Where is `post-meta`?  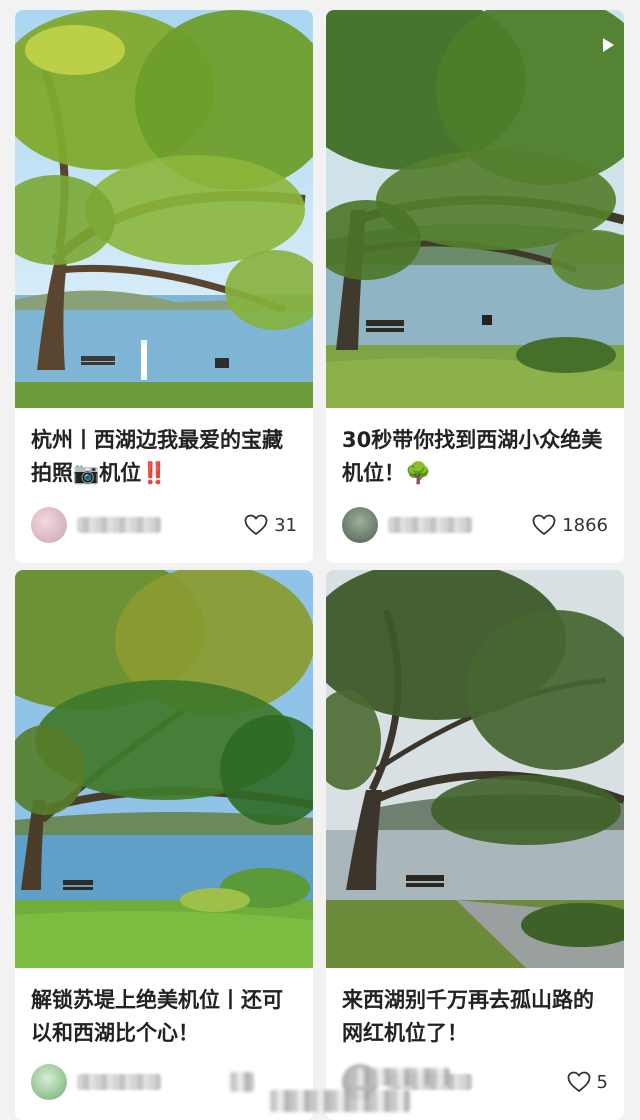
post-meta is located at coordinates (164, 1082).